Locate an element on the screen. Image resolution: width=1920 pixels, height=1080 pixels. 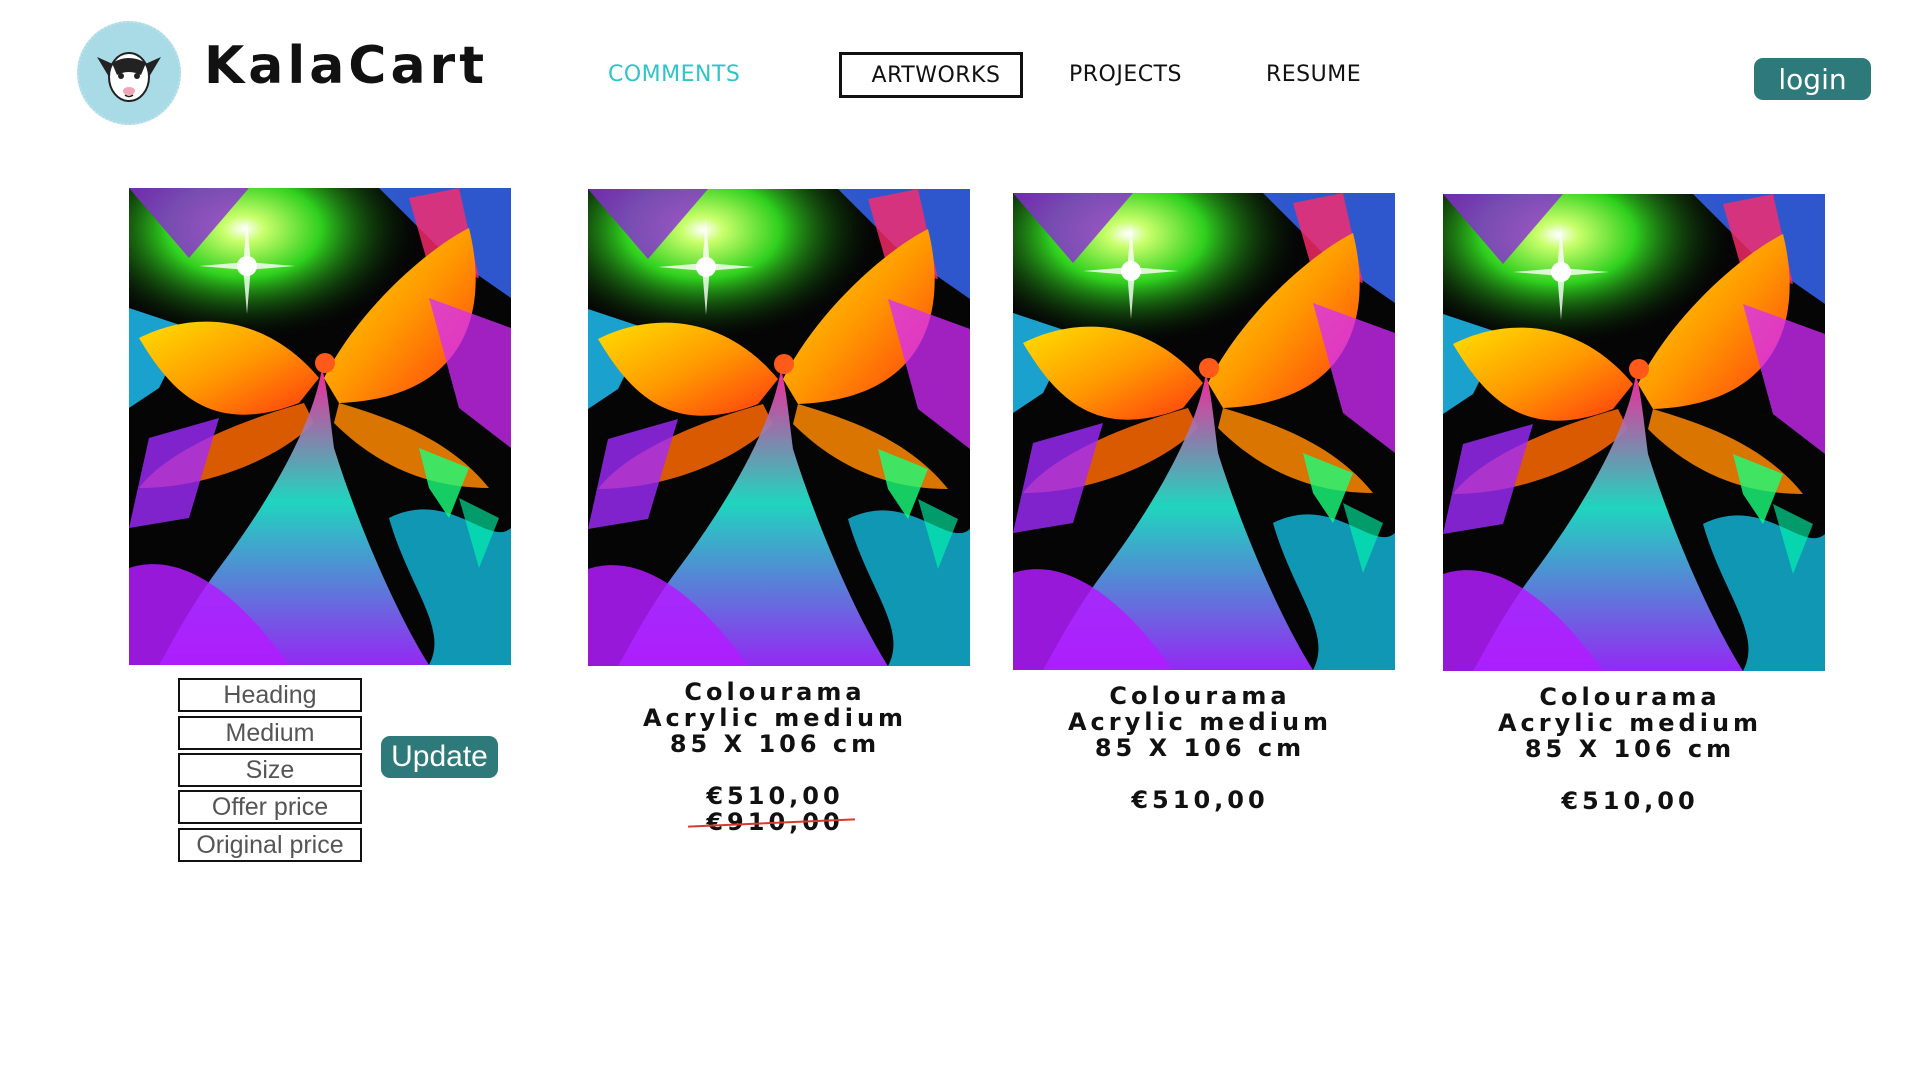
goat-logo-icon is located at coordinates (129, 73).